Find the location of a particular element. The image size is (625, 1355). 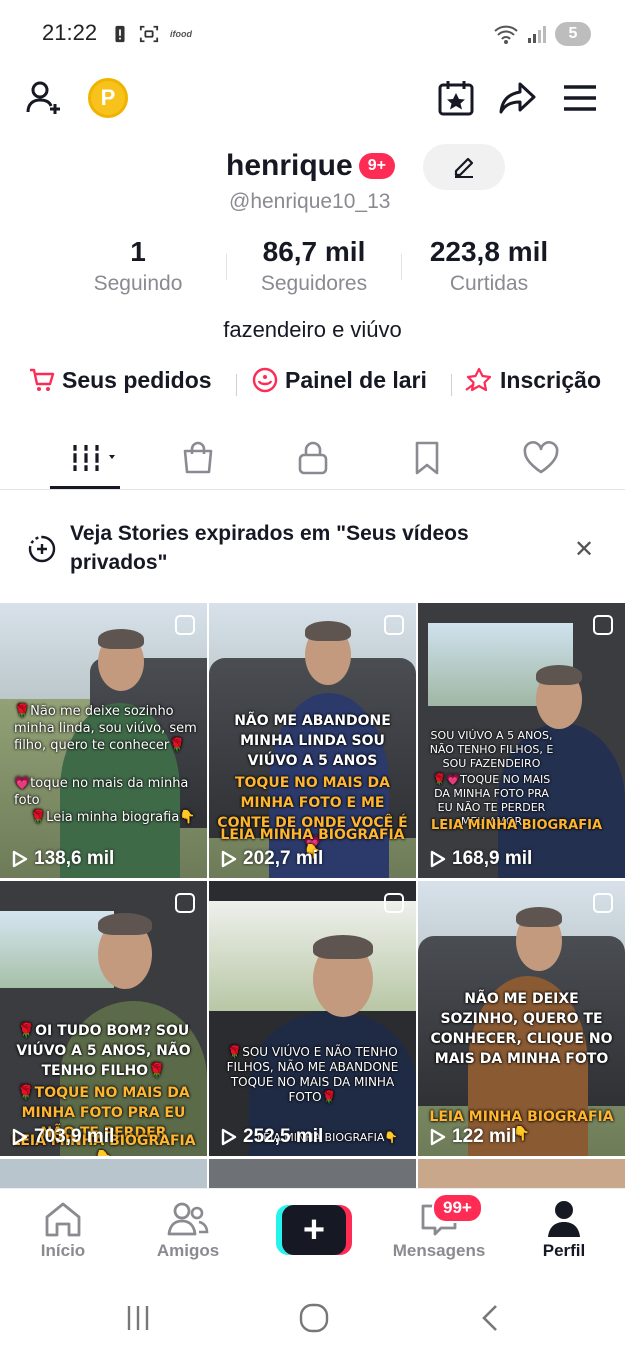

profile-tabs is located at coordinates (312, 460).